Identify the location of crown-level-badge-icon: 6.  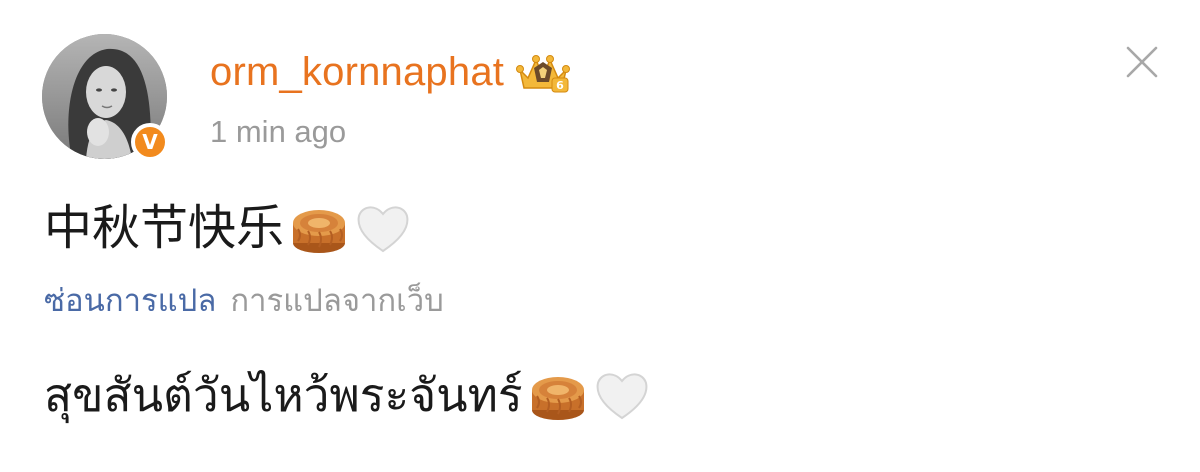
(543, 72).